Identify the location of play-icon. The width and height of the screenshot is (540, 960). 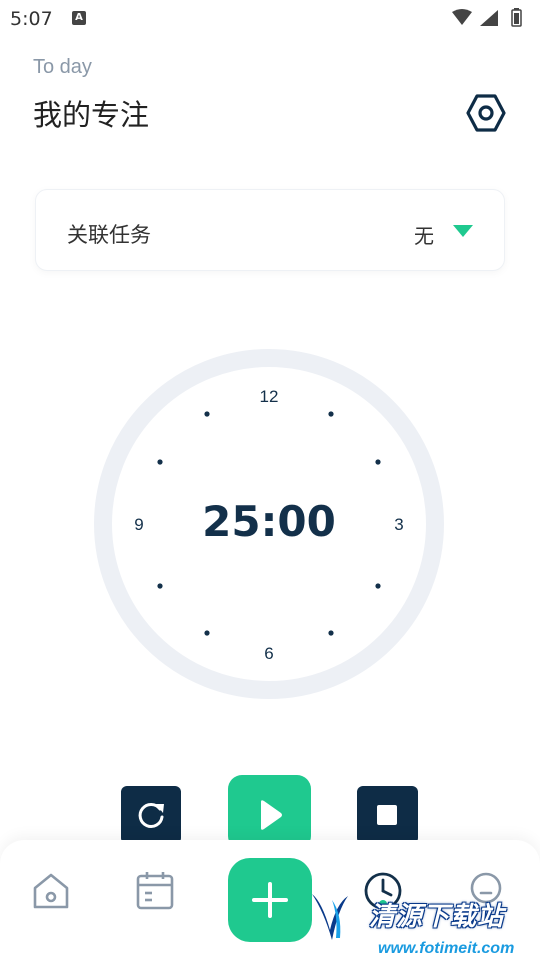
(271, 815).